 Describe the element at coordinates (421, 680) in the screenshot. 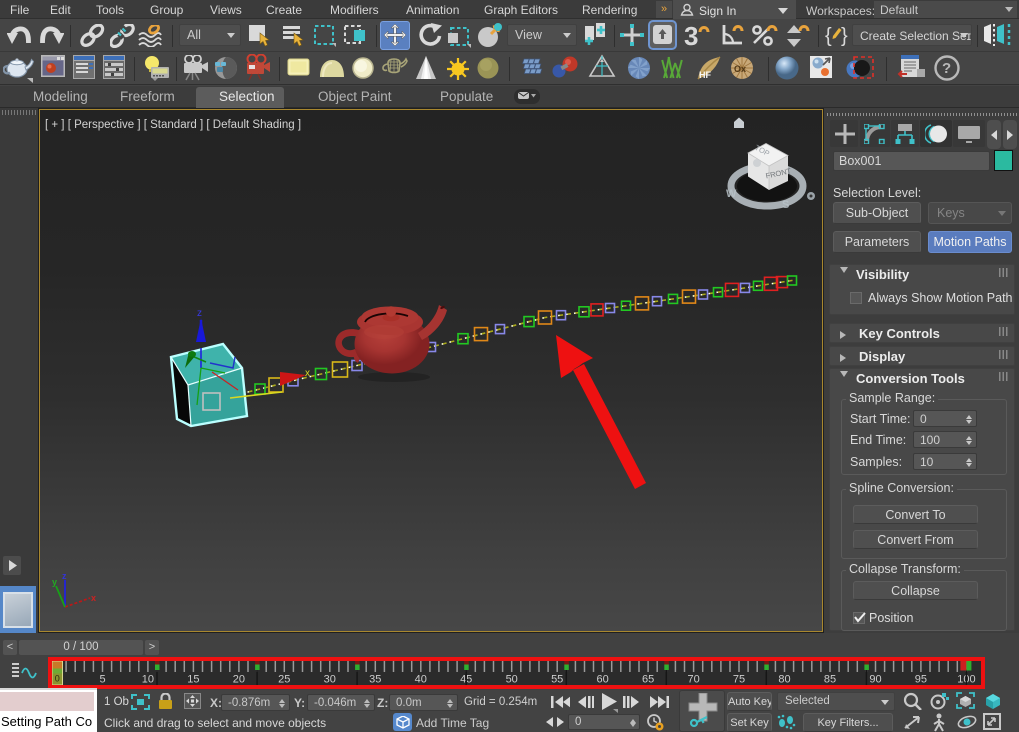

I see `svg-text: 40` at that location.